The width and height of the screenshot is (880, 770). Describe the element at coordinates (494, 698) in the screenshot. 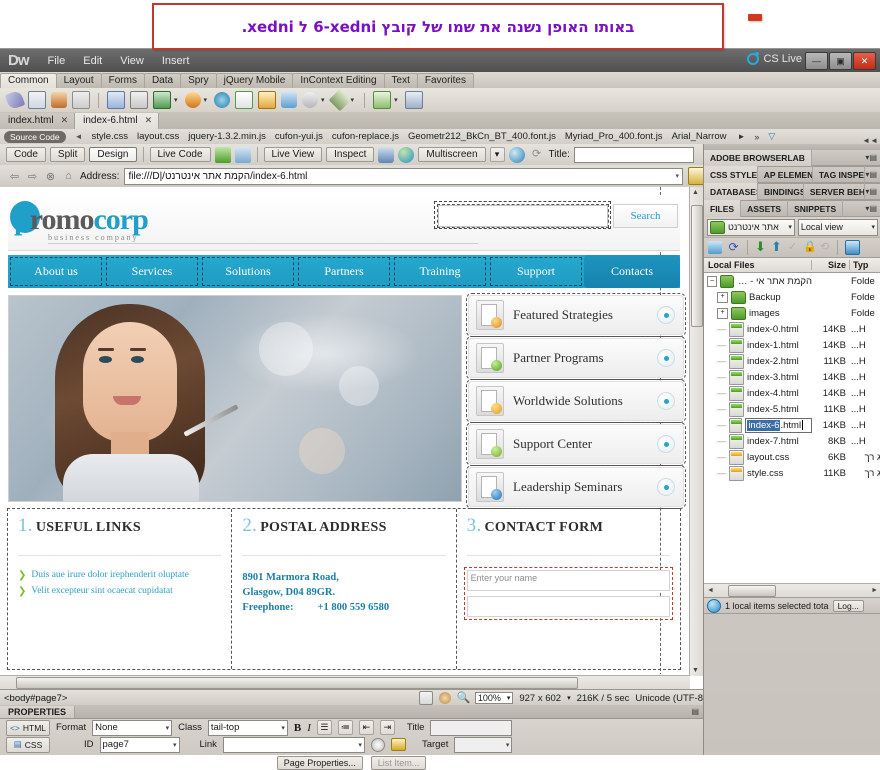

I see `zoom-selector: 100% ▾` at that location.